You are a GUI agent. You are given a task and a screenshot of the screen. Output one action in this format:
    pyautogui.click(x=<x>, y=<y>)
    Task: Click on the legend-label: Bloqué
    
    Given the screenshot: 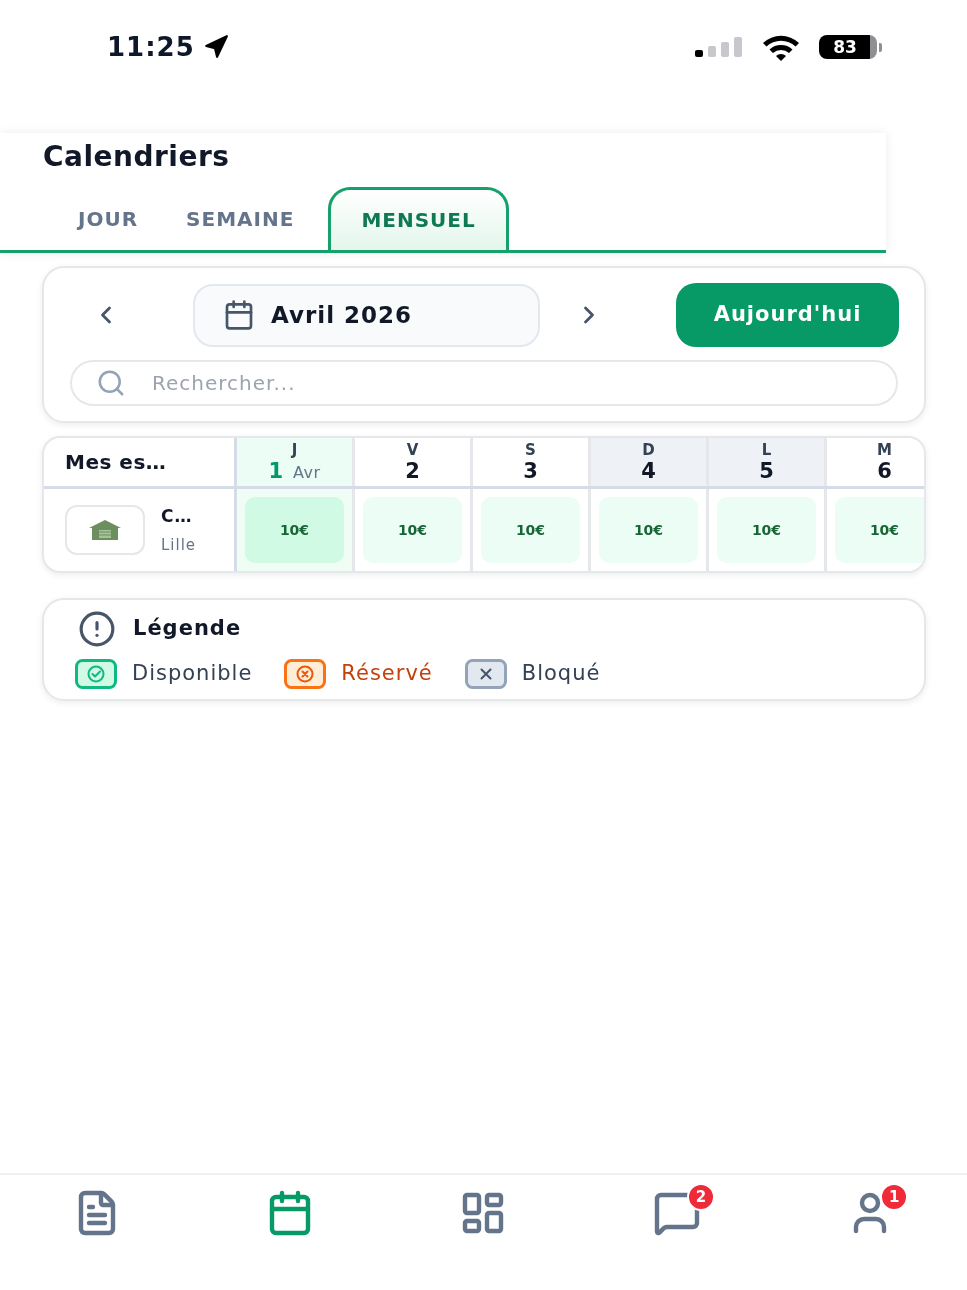 What is the action you would take?
    pyautogui.click(x=561, y=673)
    